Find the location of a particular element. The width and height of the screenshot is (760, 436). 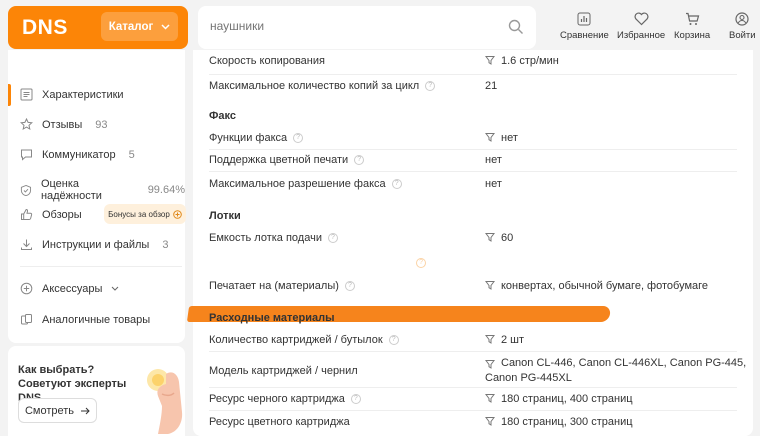

spec-row-max-copies: Максимальное количество копий за цикл ? is located at coordinates (322, 86).